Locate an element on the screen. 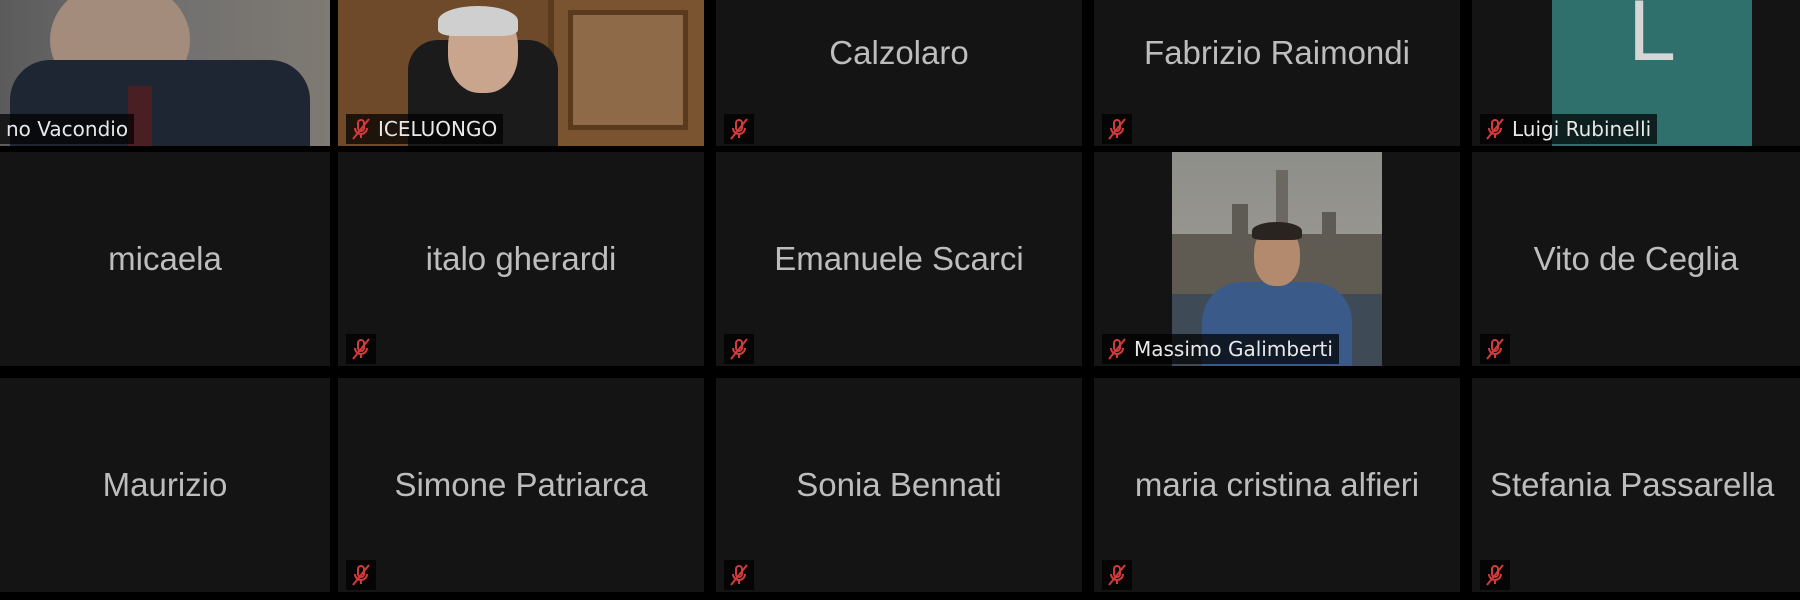 The height and width of the screenshot is (600, 1800). participant-name: maria cristina alfieri is located at coordinates (1277, 484).